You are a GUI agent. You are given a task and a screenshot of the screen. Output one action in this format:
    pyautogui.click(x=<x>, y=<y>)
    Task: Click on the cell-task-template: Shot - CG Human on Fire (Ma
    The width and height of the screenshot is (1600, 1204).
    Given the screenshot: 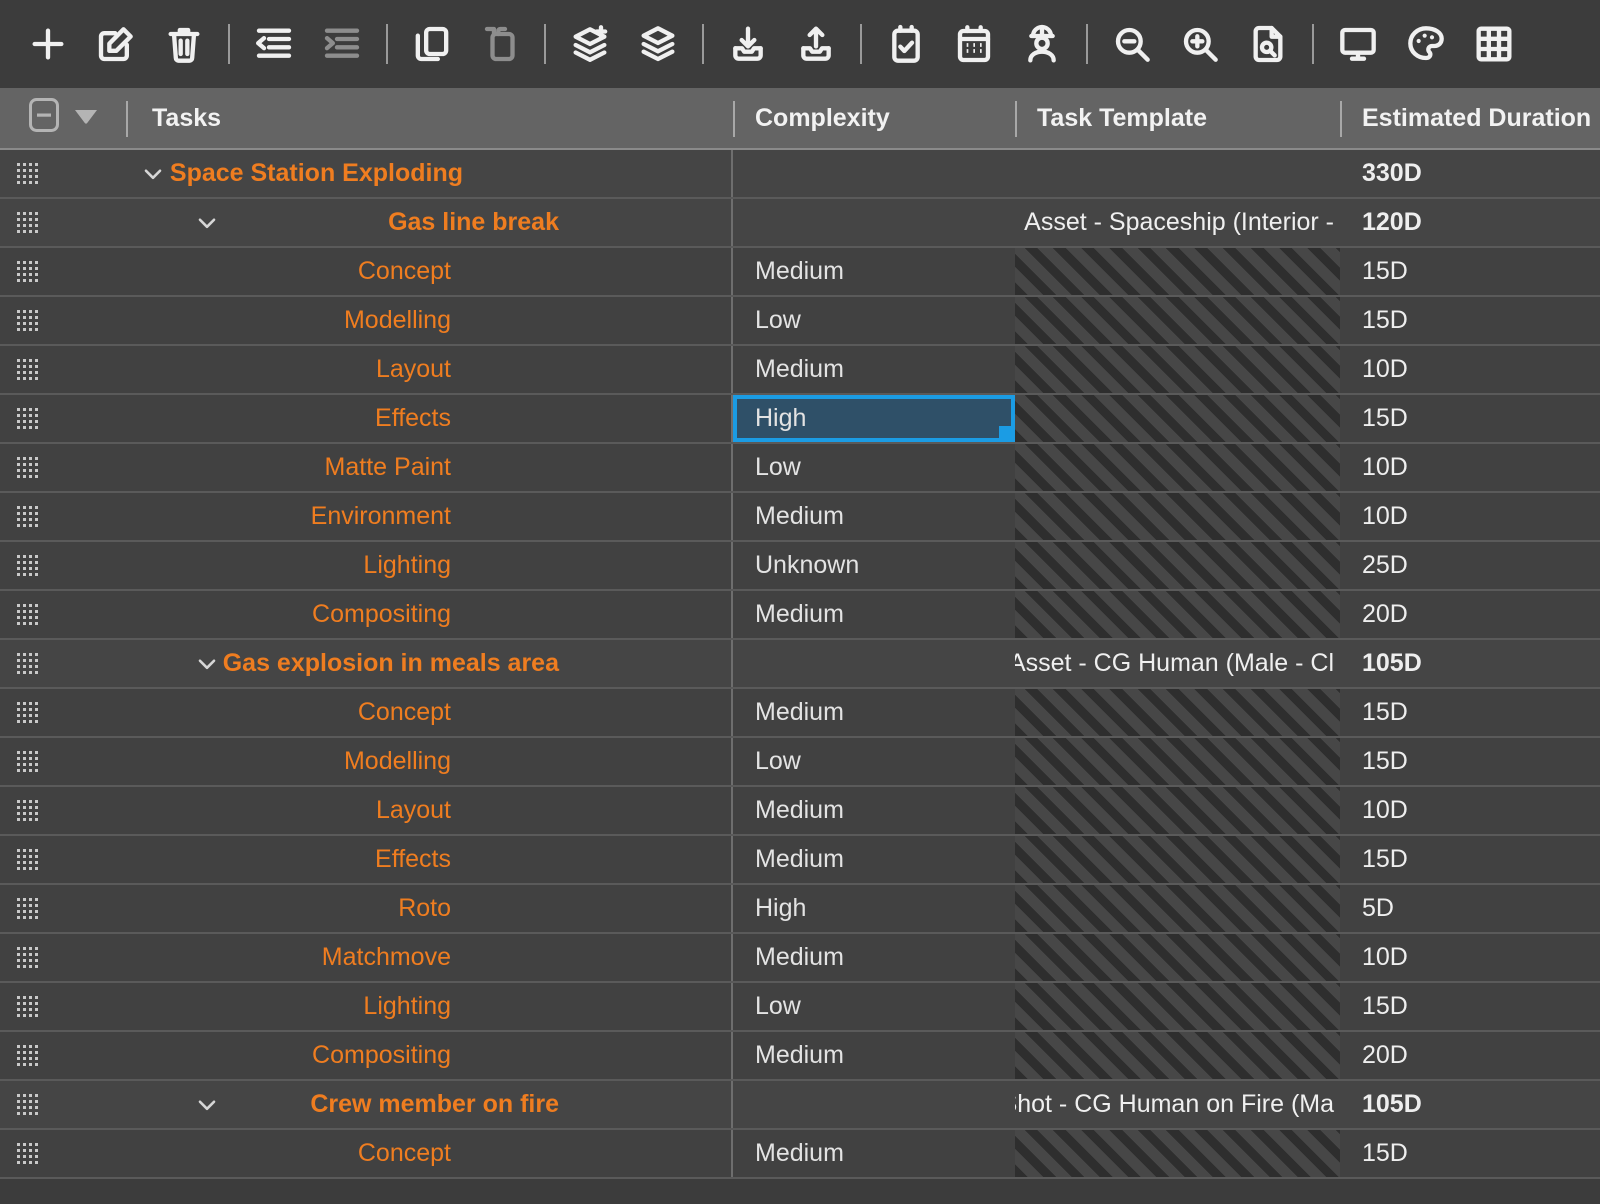 What is the action you would take?
    pyautogui.click(x=1177, y=1104)
    